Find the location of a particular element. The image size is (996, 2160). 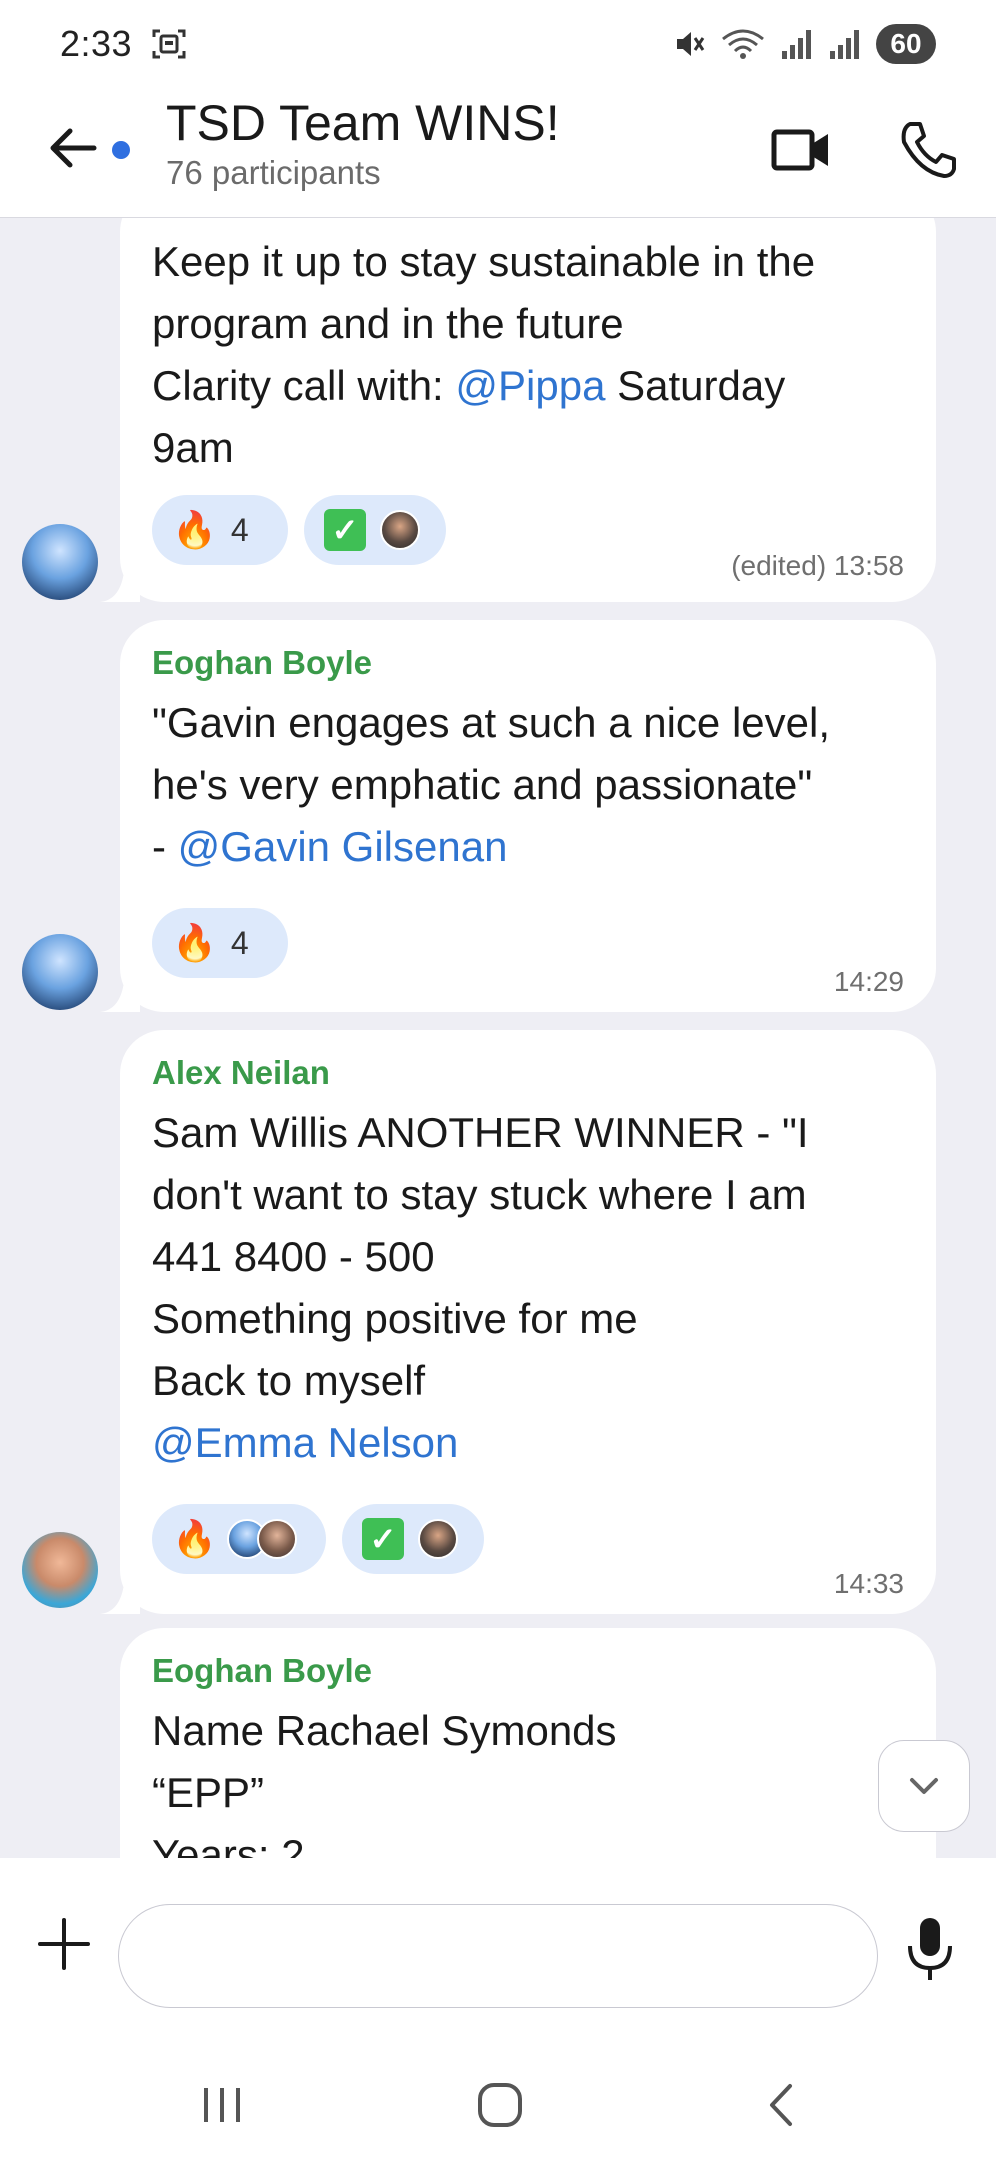

scroll-to-bottom-button is located at coordinates (924, 1786).